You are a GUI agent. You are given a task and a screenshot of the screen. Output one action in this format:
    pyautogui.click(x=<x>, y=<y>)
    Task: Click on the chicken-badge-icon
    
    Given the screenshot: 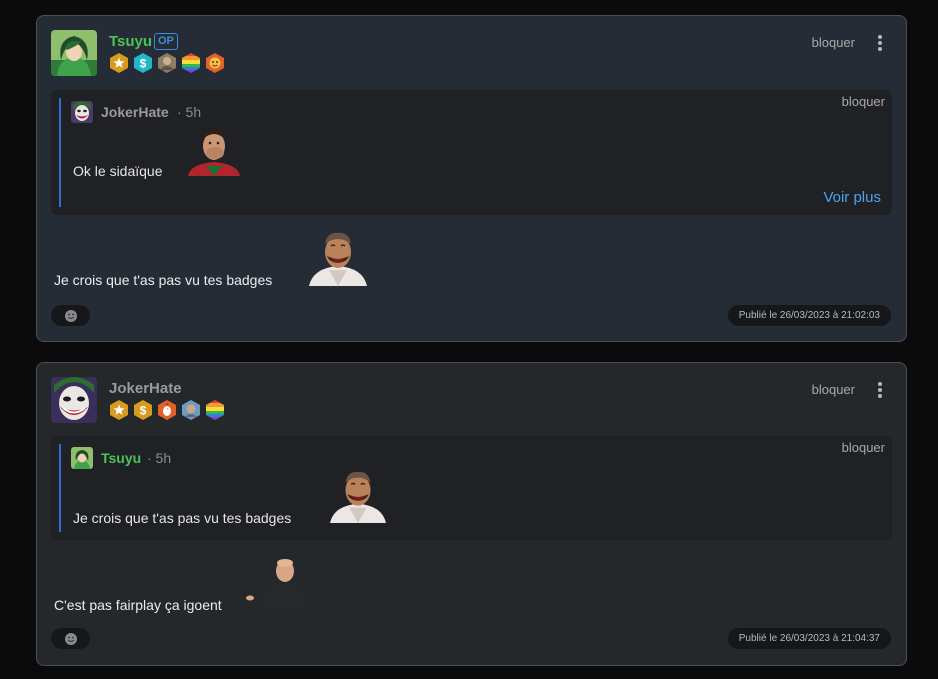 What is the action you would take?
    pyautogui.click(x=167, y=410)
    